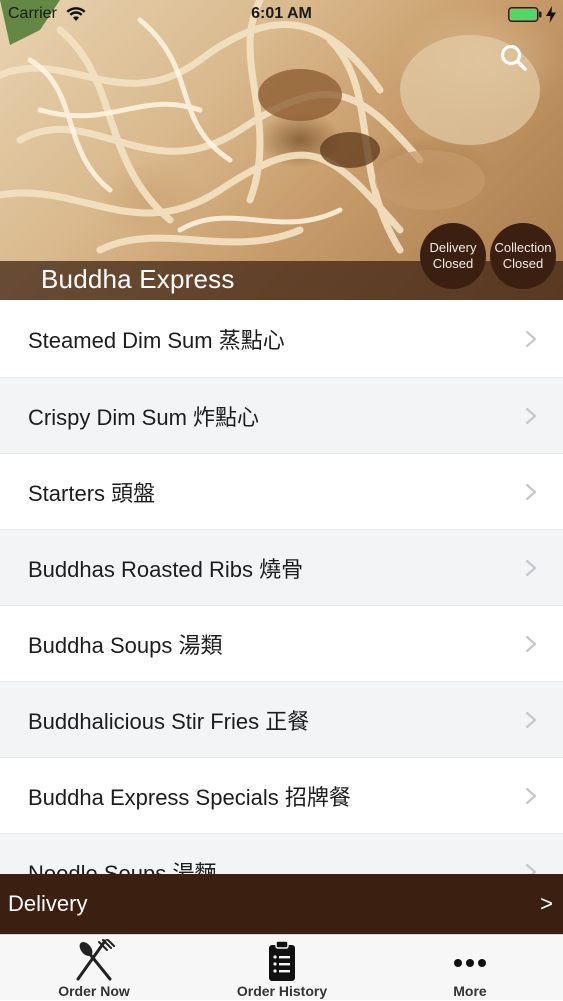 The image size is (563, 1001). What do you see at coordinates (551, 14) in the screenshot?
I see `charging-bolt-icon` at bounding box center [551, 14].